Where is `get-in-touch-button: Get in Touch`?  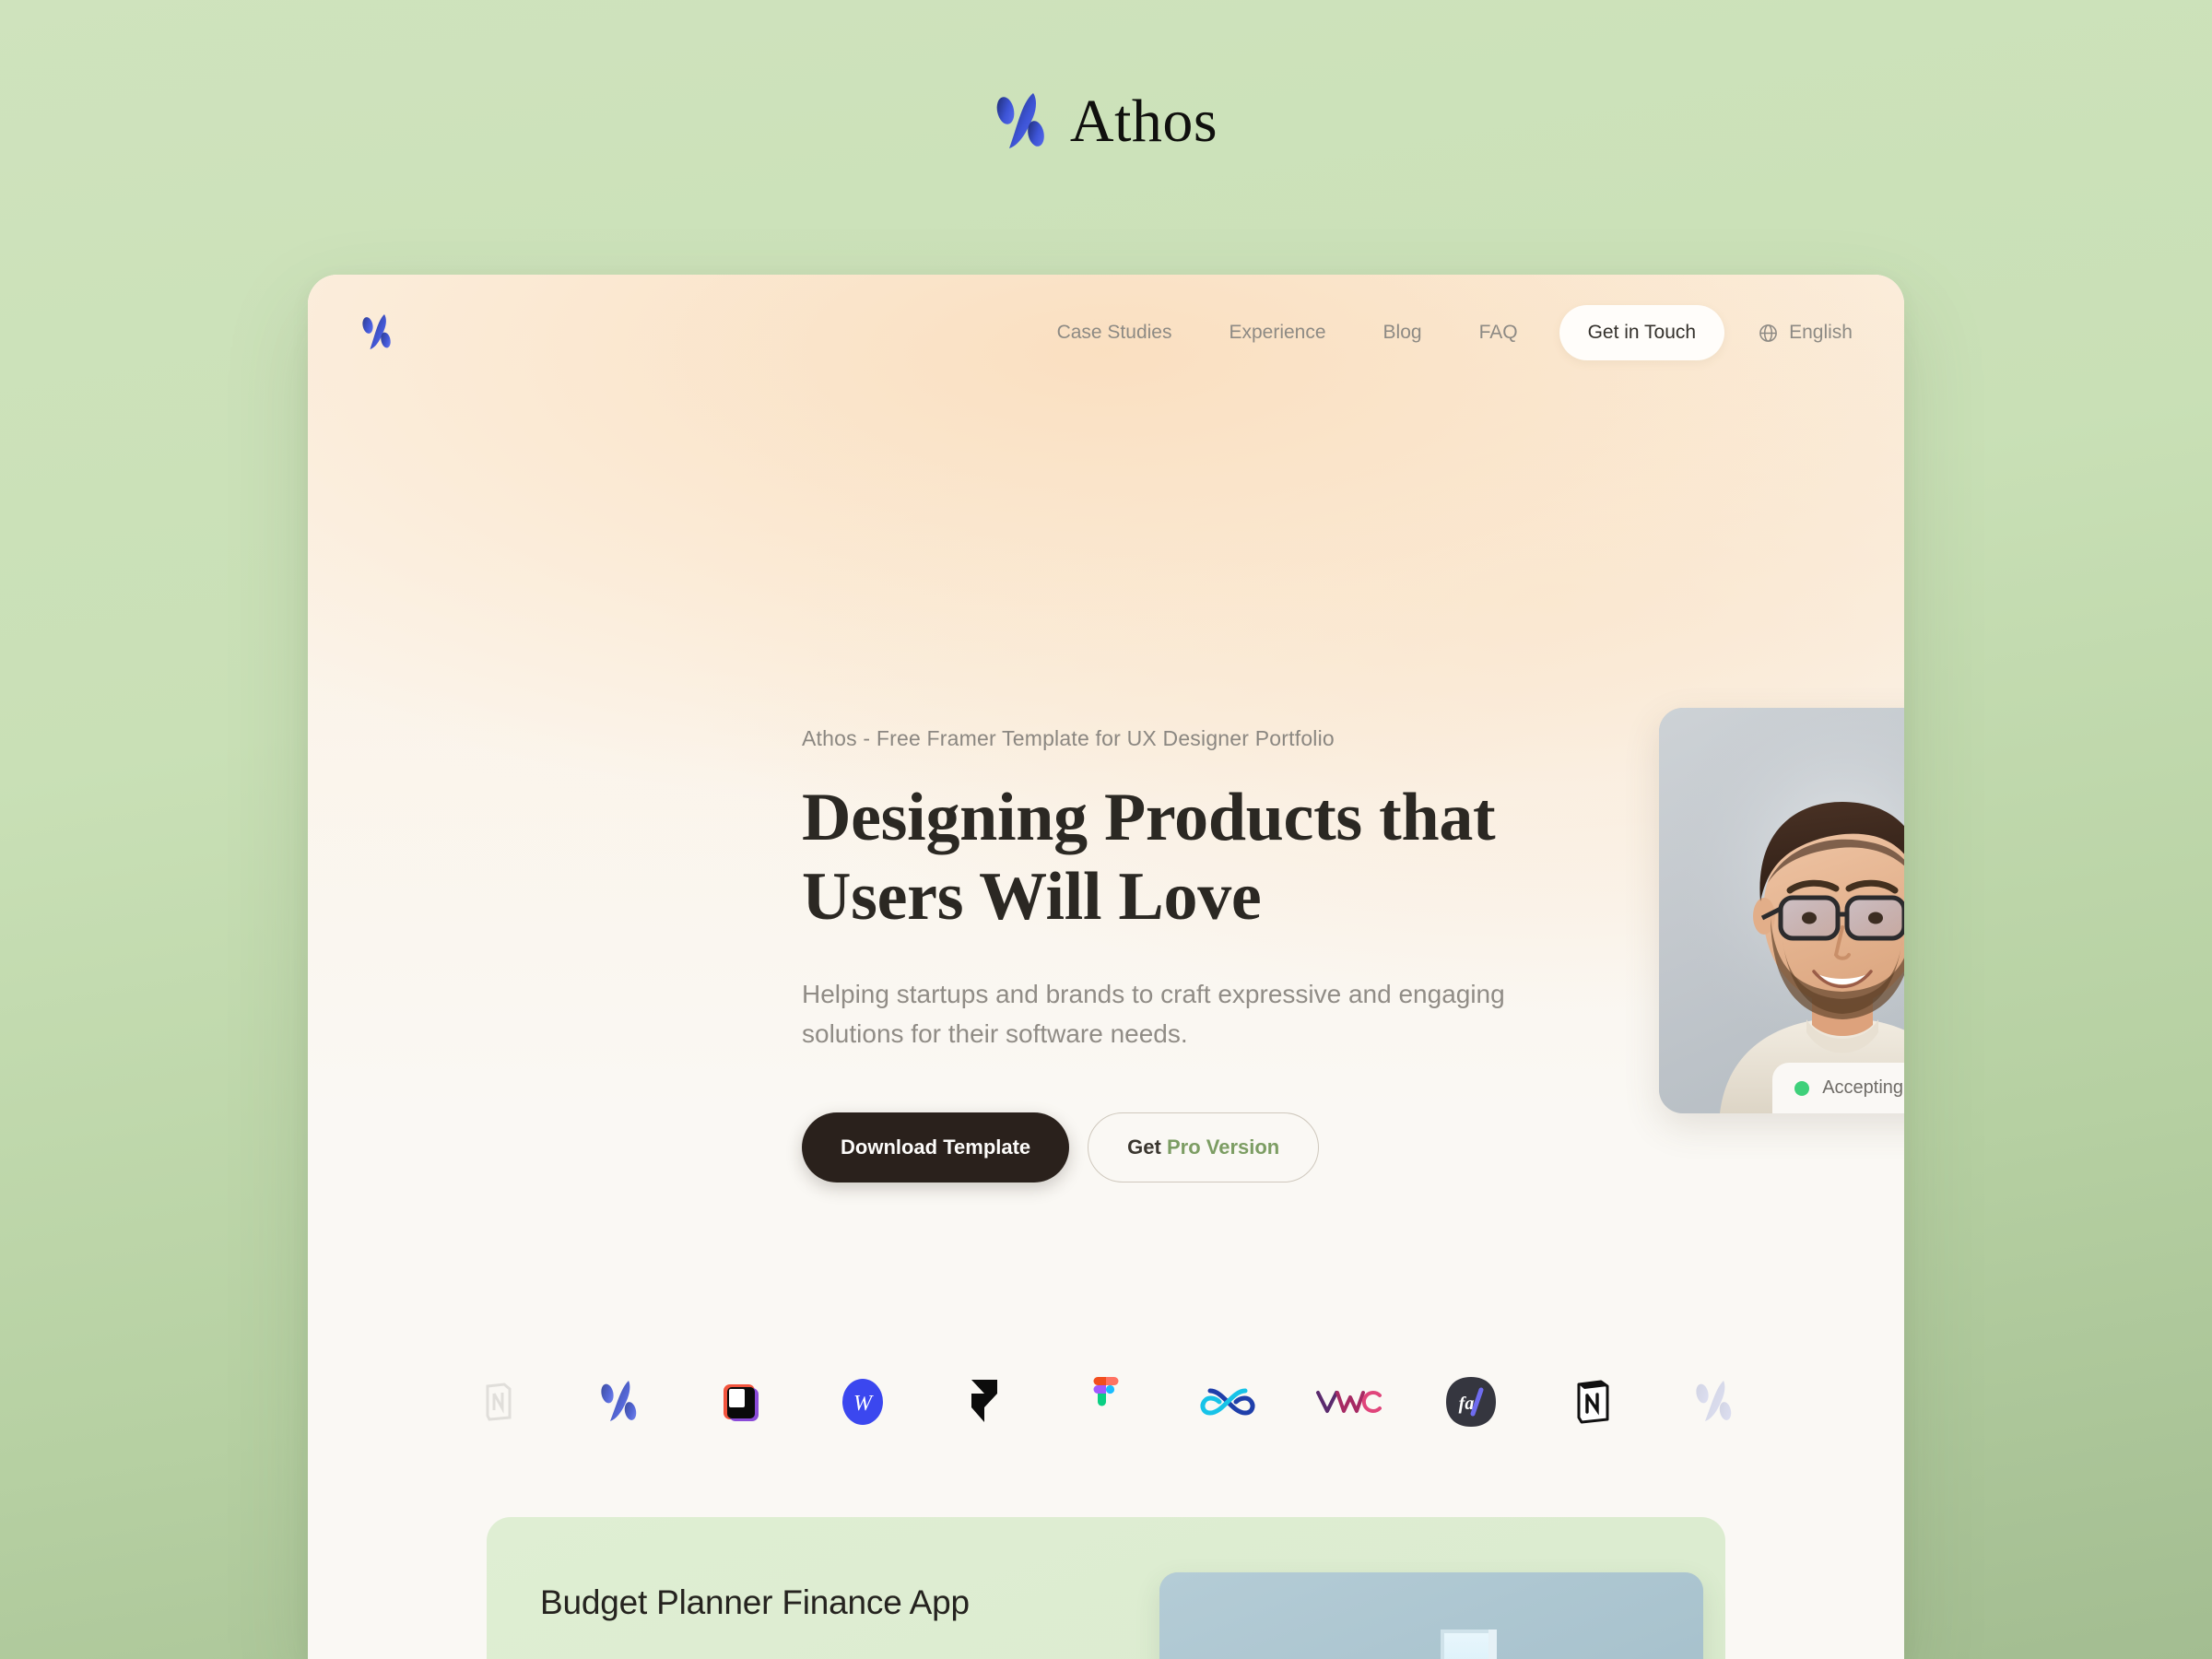
get-in-touch-button: Get in Touch is located at coordinates (1642, 332).